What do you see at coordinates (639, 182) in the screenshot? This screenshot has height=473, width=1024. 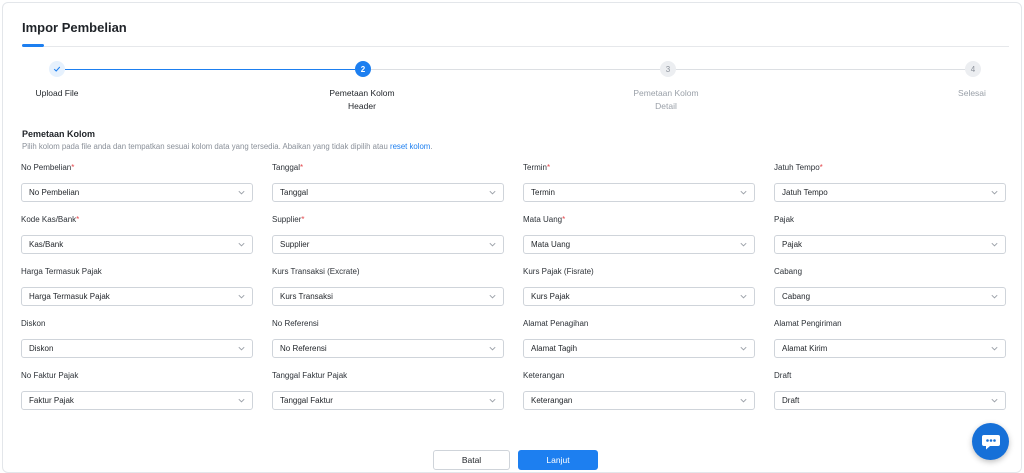 I see `mapping-field: Termin* Termin` at bounding box center [639, 182].